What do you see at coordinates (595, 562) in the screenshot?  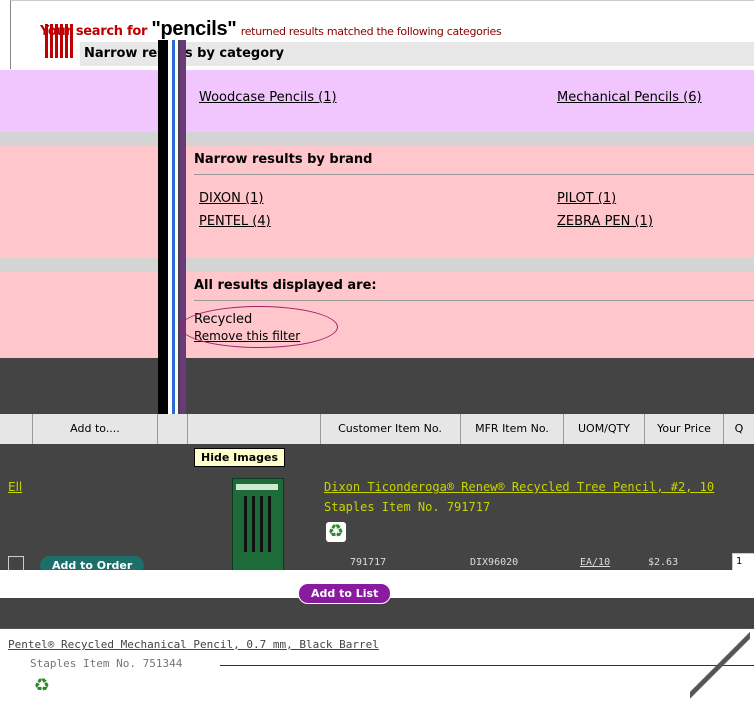 I see `uom-value: EA/10` at bounding box center [595, 562].